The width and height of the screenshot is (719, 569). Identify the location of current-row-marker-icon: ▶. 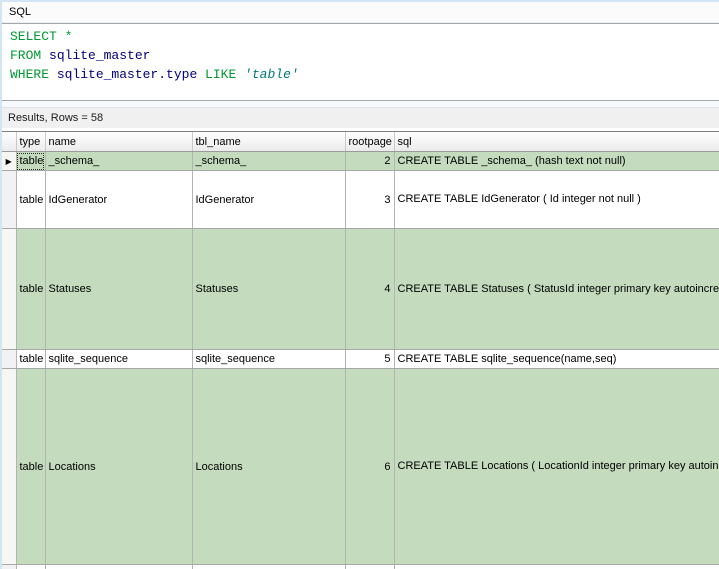
(8, 161).